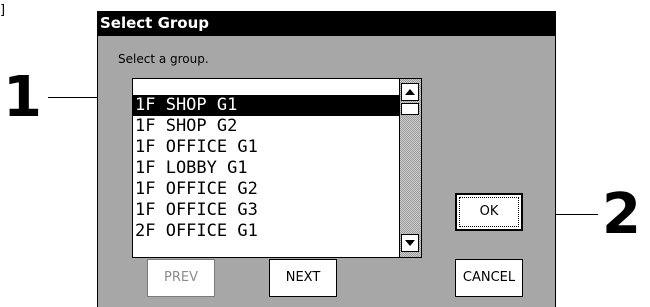 The width and height of the screenshot is (650, 307). What do you see at coordinates (266, 147) in the screenshot?
I see `list-item: 1F OFFICE G1` at bounding box center [266, 147].